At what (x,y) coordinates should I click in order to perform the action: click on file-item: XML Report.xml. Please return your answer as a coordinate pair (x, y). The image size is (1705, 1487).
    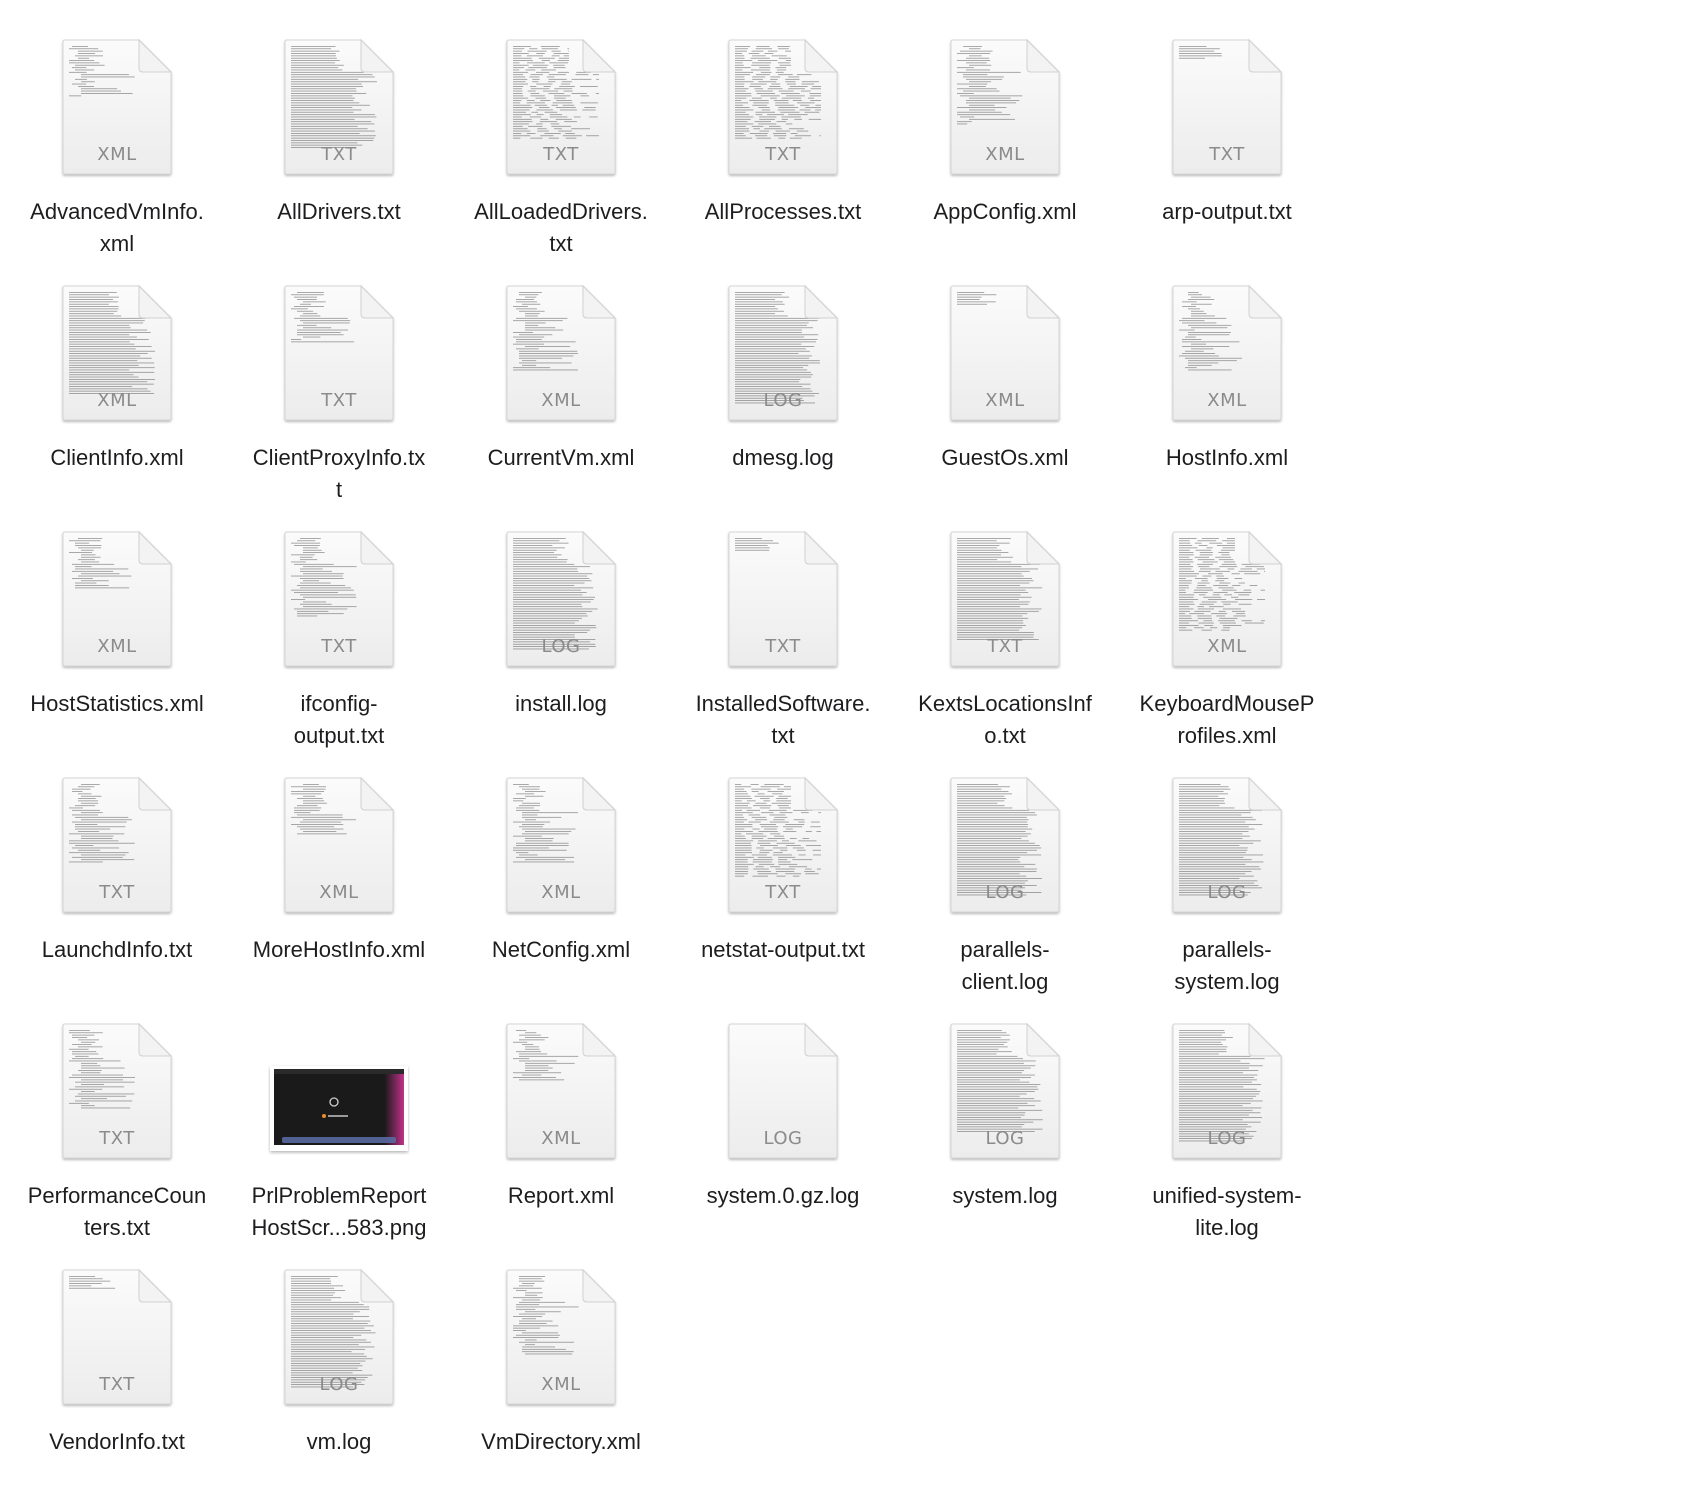
    Looking at the image, I should click on (561, 1104).